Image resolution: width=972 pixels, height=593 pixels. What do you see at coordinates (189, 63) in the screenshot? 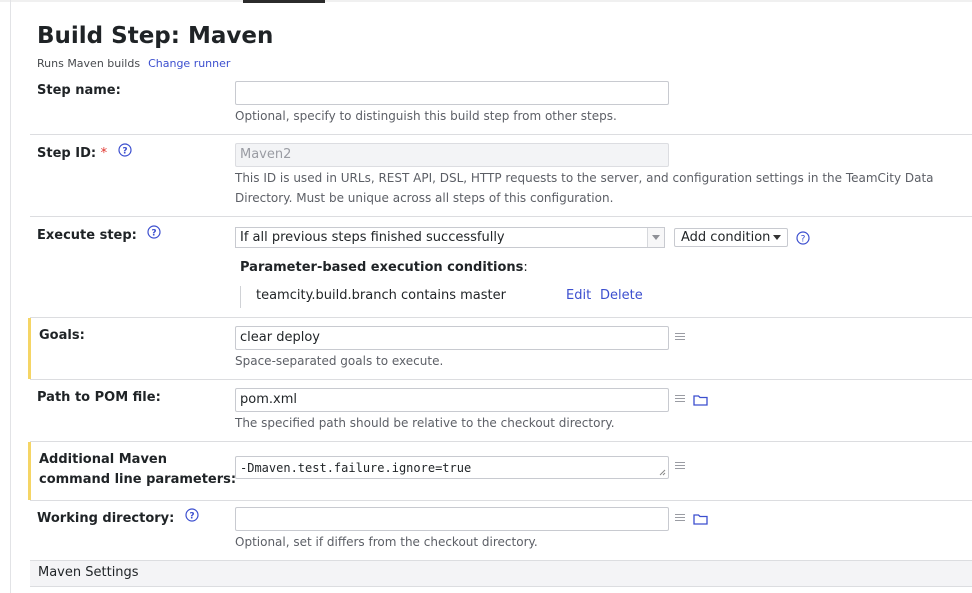
I see `change-runner-link: Change runner` at bounding box center [189, 63].